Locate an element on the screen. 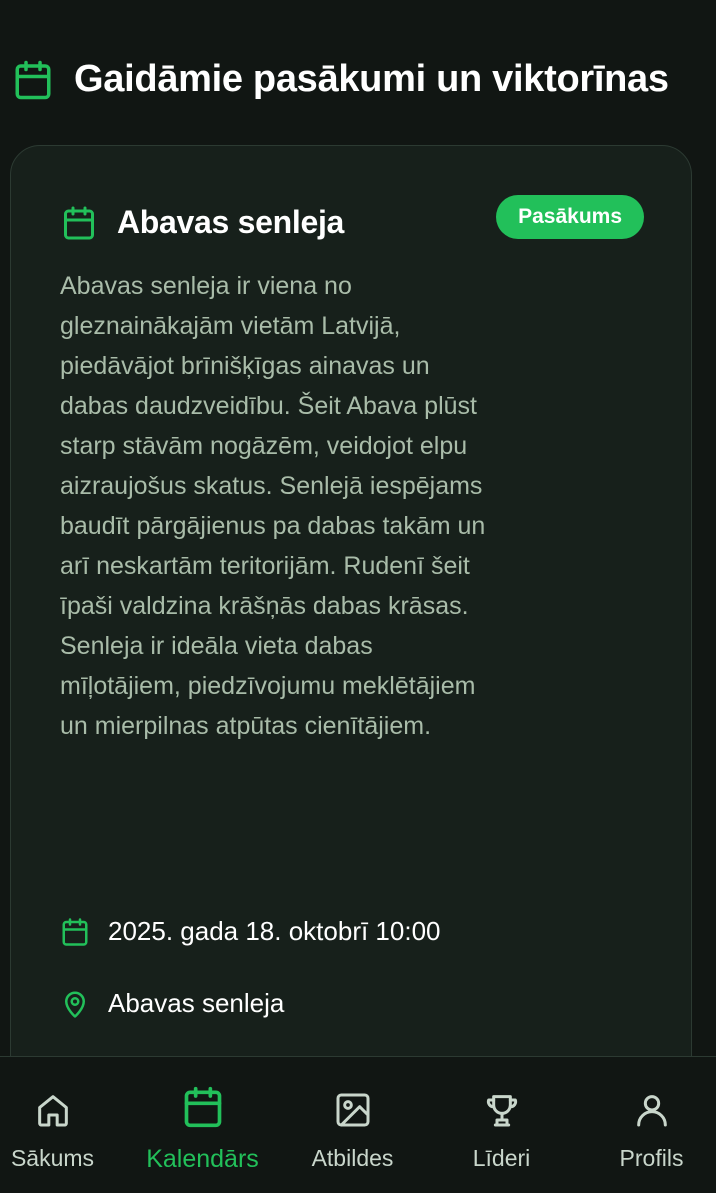 This screenshot has width=716, height=1193. event-location-row: Abavas senleja is located at coordinates (172, 1003).